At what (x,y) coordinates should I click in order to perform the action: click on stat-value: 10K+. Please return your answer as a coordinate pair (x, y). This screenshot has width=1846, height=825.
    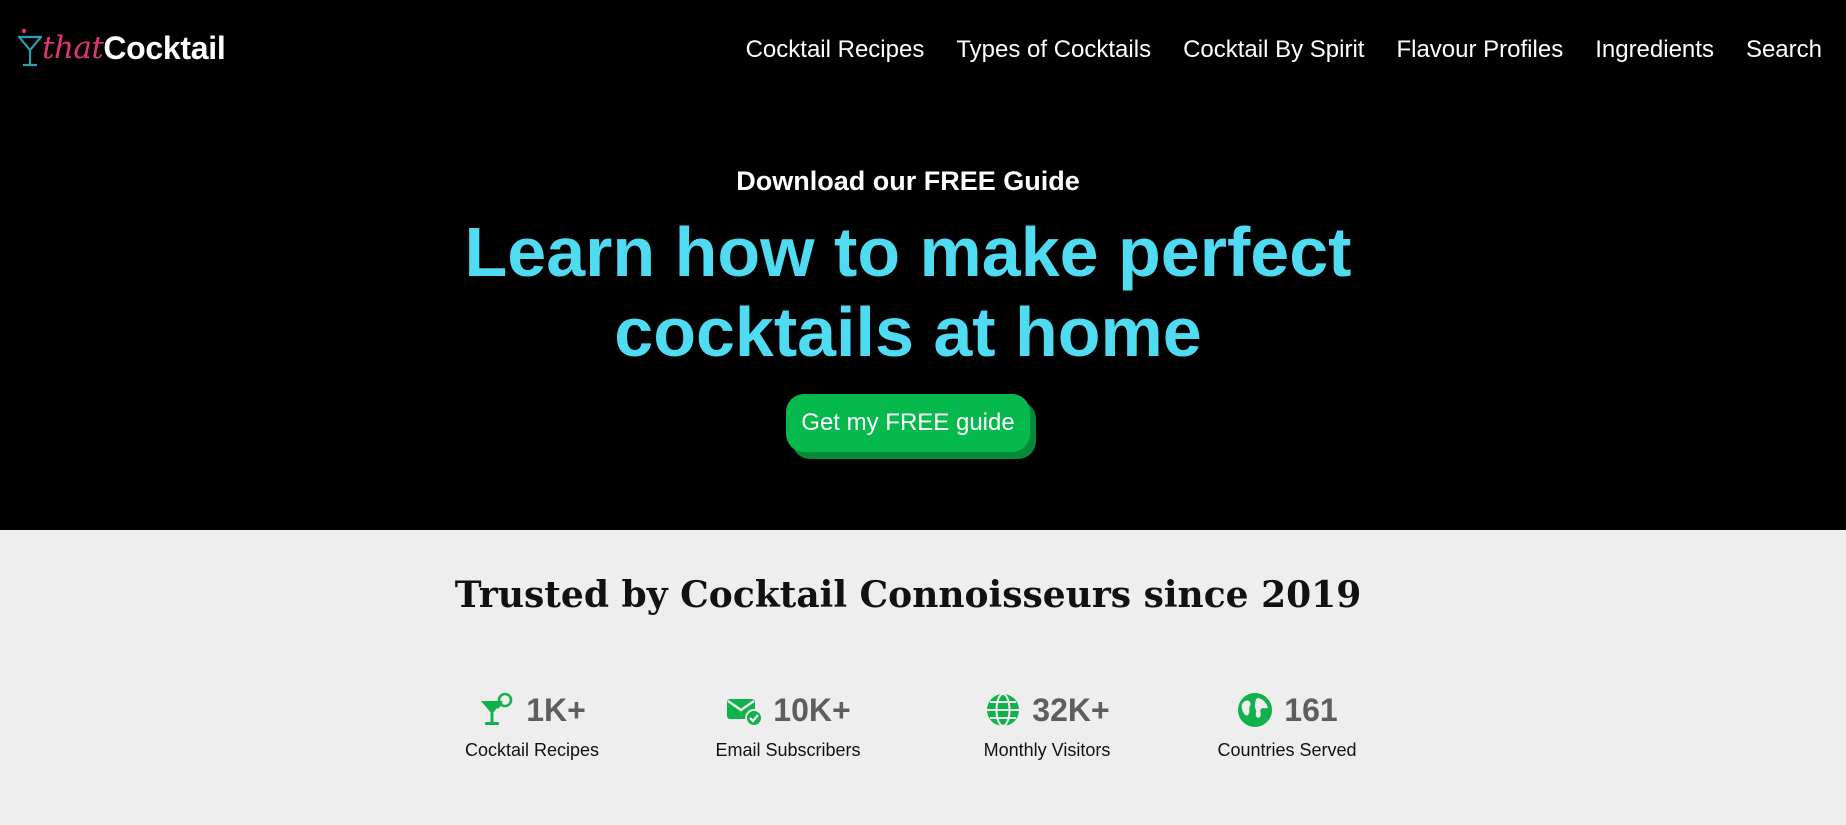
    Looking at the image, I should click on (812, 709).